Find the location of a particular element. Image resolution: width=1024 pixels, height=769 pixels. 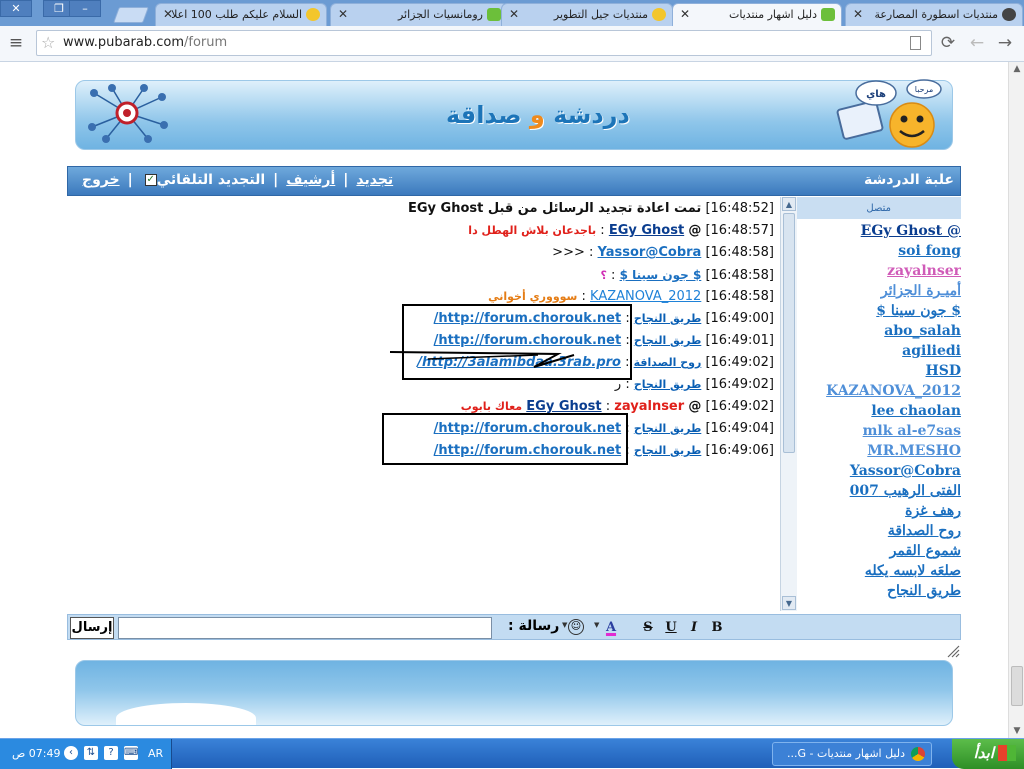

online-user-link: شموع القمر is located at coordinates (879, 551).